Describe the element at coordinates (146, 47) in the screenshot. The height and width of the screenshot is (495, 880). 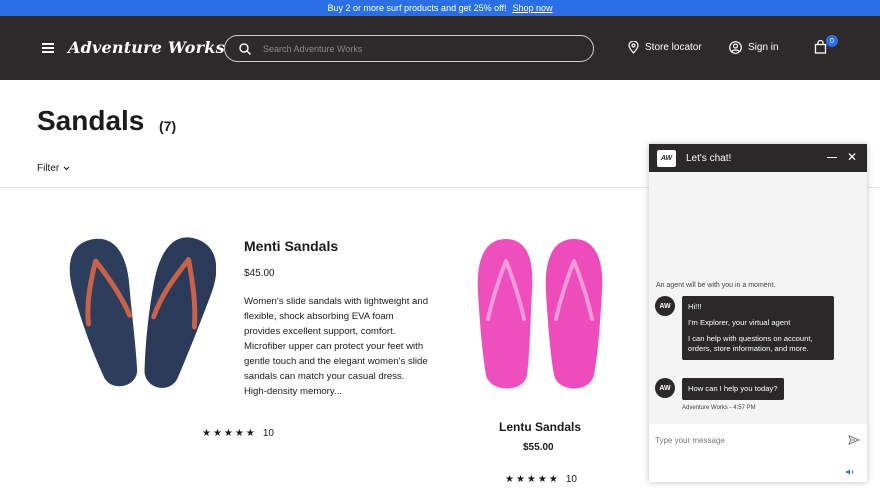
I see `brand-logo: Adventure Works` at that location.